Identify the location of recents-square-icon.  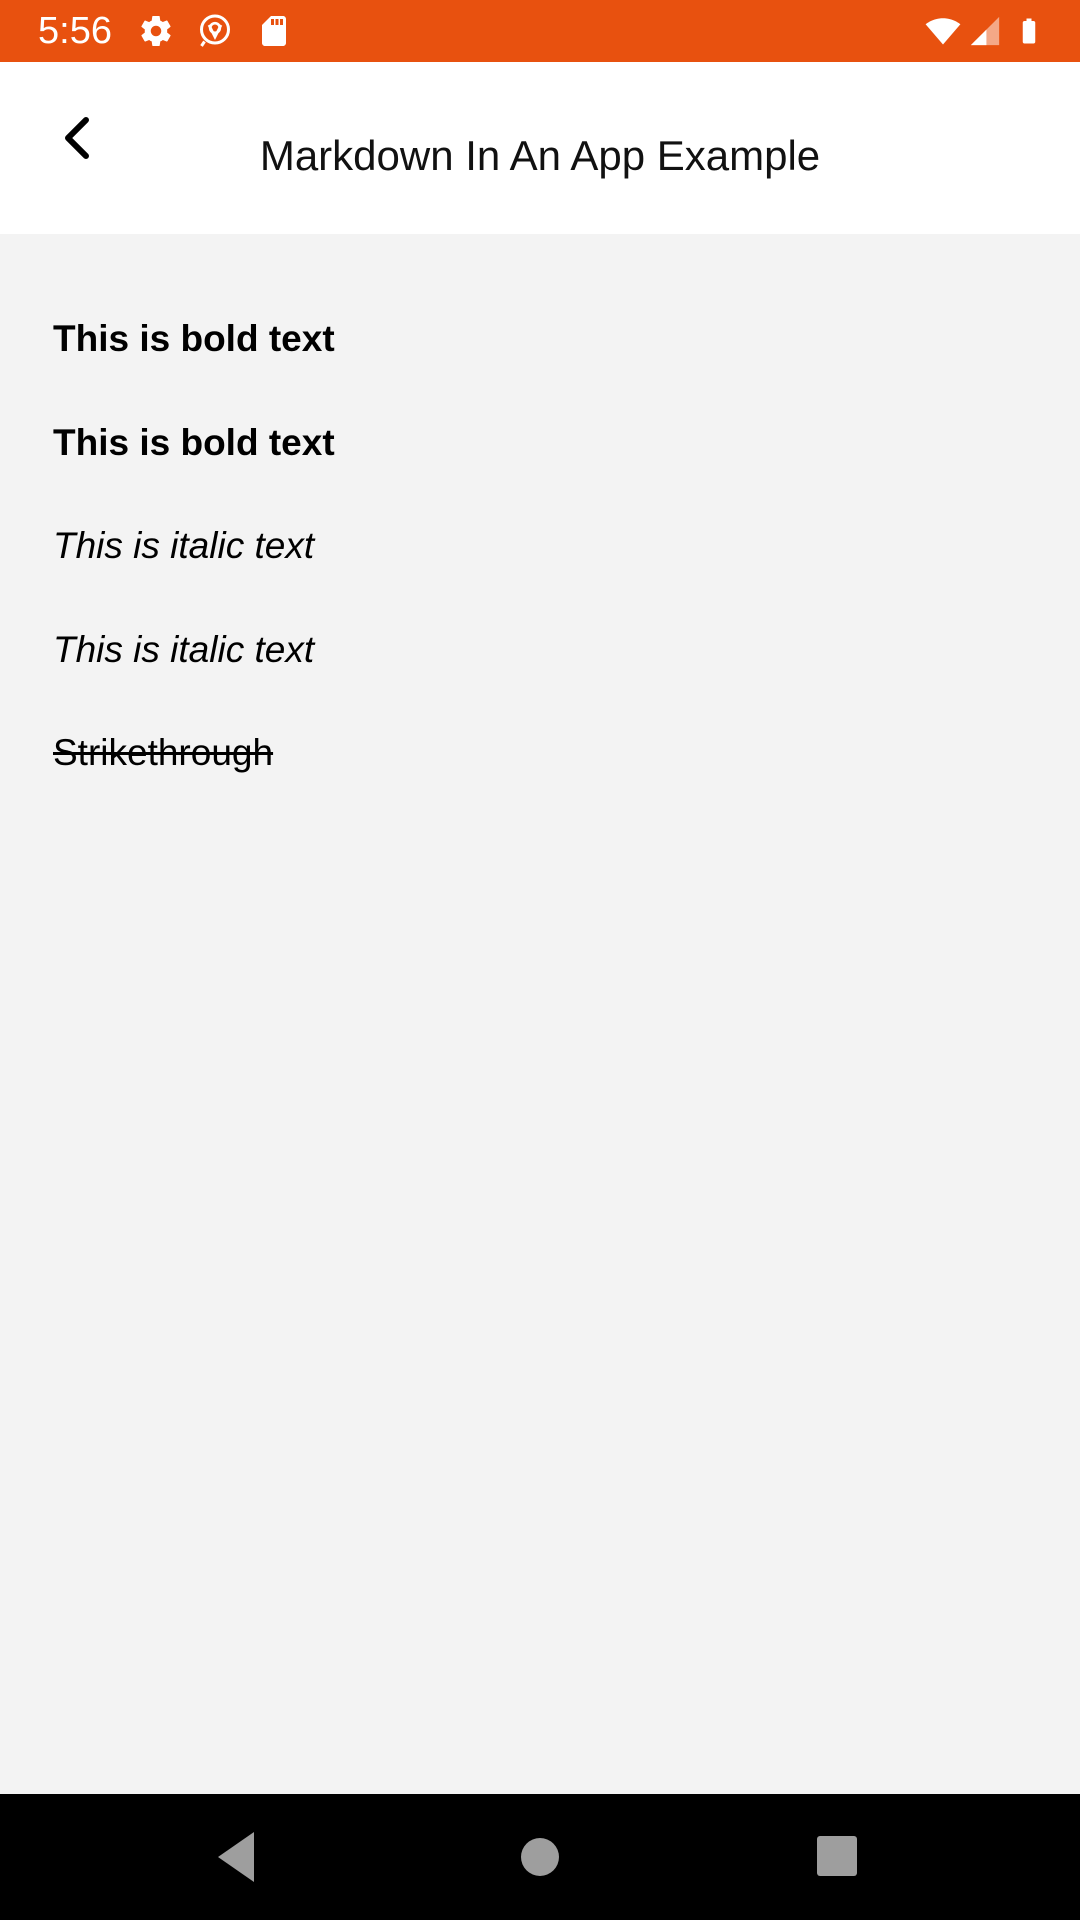
(838, 1857).